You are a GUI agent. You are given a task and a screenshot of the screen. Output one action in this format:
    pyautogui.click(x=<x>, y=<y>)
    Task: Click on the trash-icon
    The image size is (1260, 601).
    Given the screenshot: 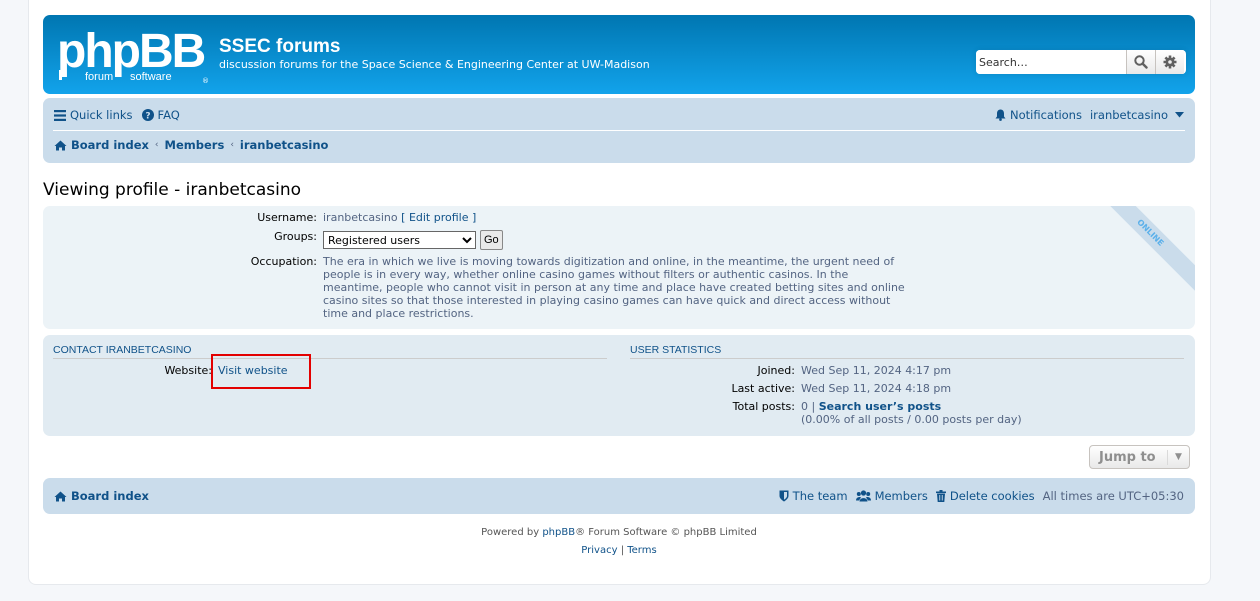 What is the action you would take?
    pyautogui.click(x=940, y=496)
    